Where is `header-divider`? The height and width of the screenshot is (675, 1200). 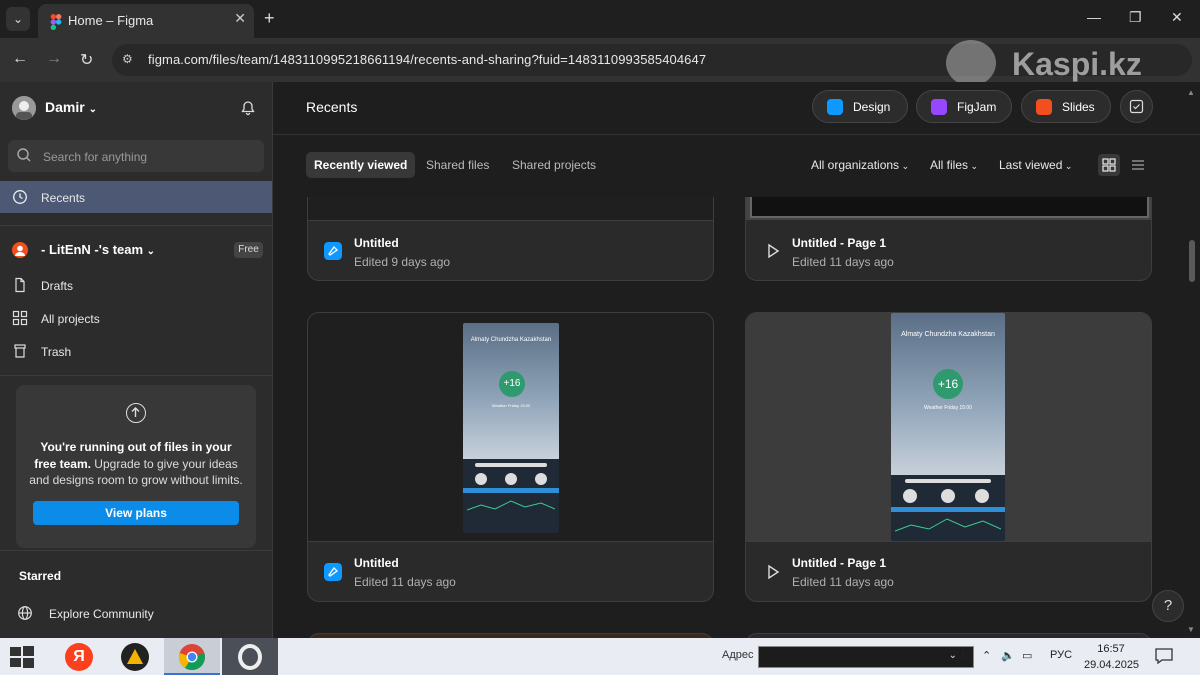 header-divider is located at coordinates (736, 134).